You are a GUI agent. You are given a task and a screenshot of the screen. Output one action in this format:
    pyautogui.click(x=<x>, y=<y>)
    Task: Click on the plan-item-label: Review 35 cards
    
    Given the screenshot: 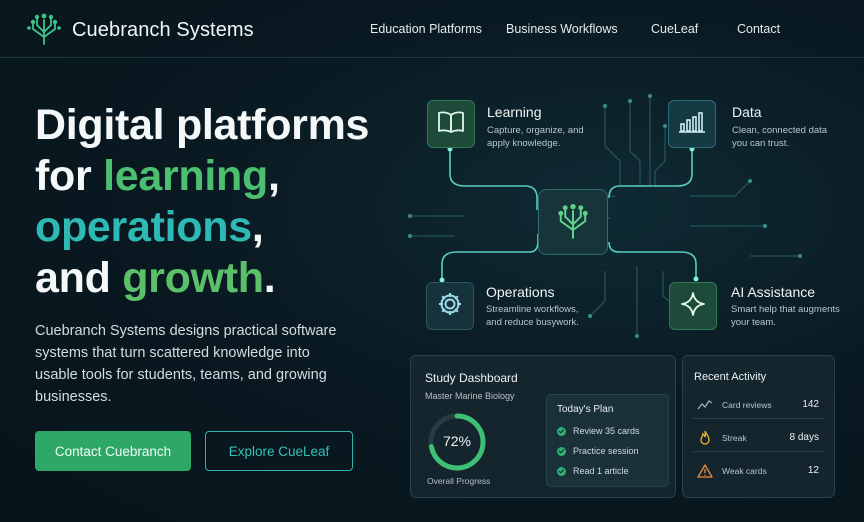 What is the action you would take?
    pyautogui.click(x=606, y=431)
    